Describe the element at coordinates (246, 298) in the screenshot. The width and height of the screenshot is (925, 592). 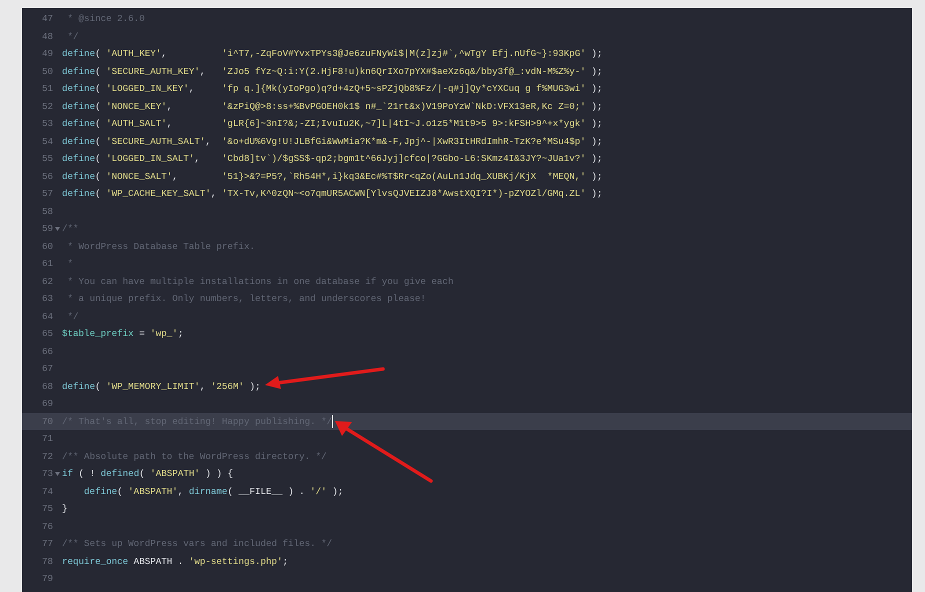
I see `code-comment: * a unique prefix. Only numbers, letters, and underscores please!` at that location.